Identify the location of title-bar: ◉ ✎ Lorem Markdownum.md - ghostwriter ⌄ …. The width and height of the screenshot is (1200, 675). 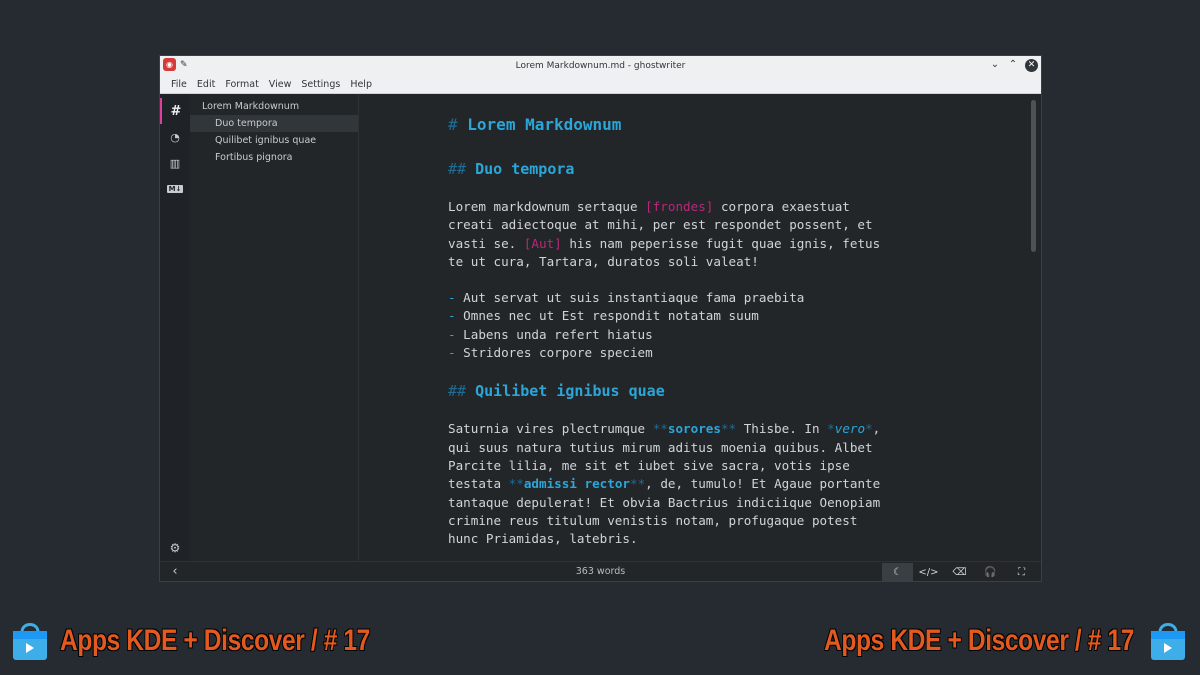
(600, 65).